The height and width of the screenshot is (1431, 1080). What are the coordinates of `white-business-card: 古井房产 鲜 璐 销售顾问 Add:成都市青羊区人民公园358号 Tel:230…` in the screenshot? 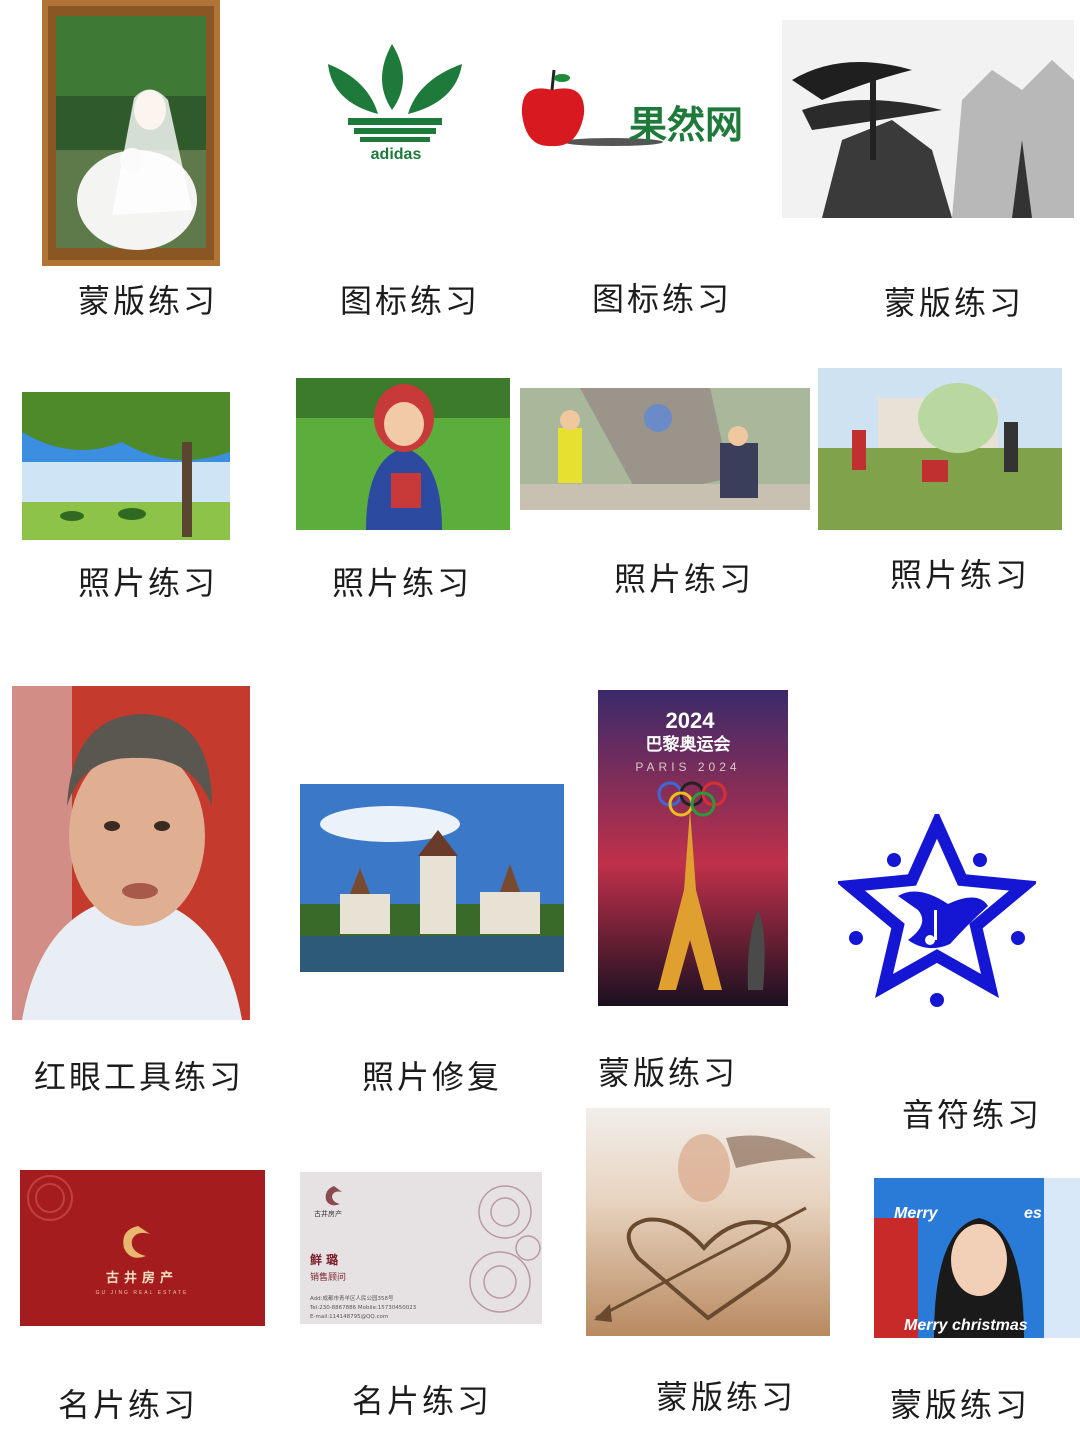 It's located at (421, 1248).